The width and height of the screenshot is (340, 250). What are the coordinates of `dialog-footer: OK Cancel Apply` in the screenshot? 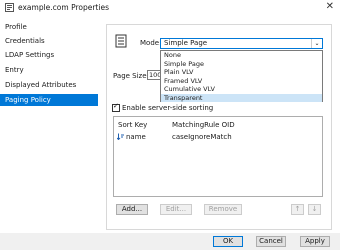 It's located at (170, 241).